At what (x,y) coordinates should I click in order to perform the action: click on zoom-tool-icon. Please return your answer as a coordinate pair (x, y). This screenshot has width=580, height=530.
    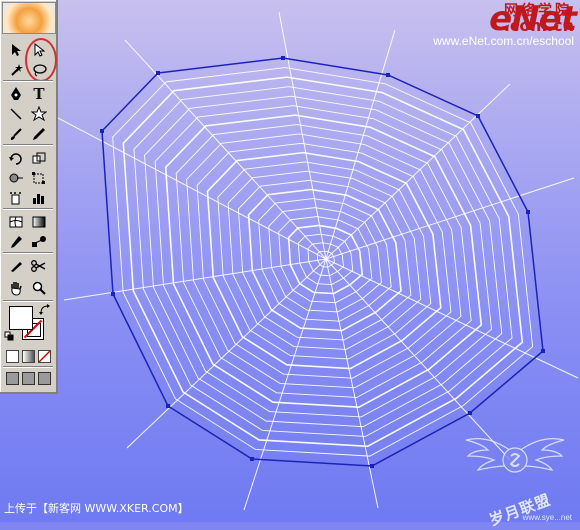
    Looking at the image, I should click on (39, 288).